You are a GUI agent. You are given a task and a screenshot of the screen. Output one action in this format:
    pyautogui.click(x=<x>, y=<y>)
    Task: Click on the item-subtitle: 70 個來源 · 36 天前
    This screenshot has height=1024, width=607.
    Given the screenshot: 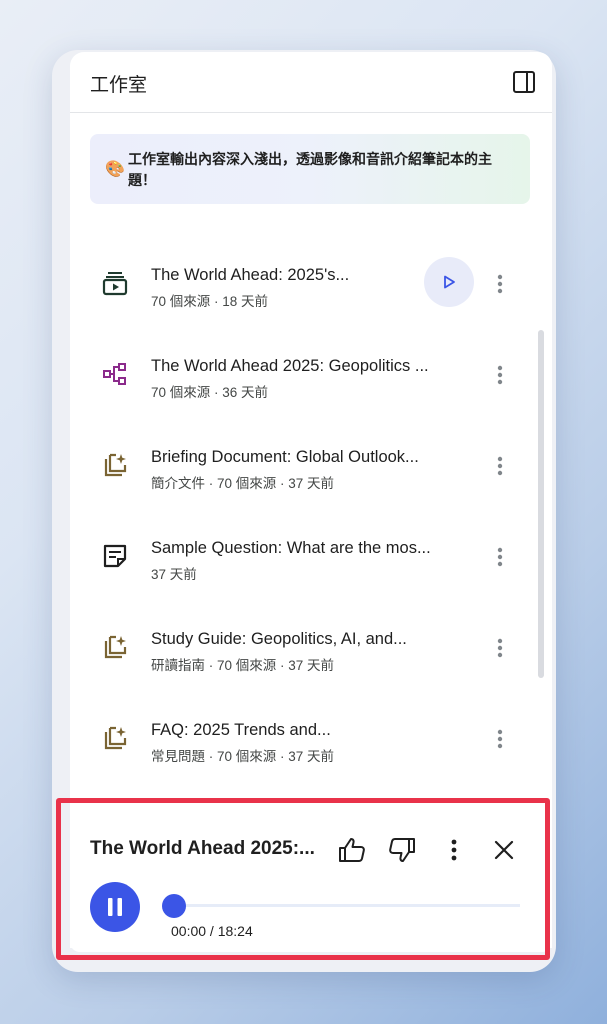 What is the action you would take?
    pyautogui.click(x=210, y=392)
    